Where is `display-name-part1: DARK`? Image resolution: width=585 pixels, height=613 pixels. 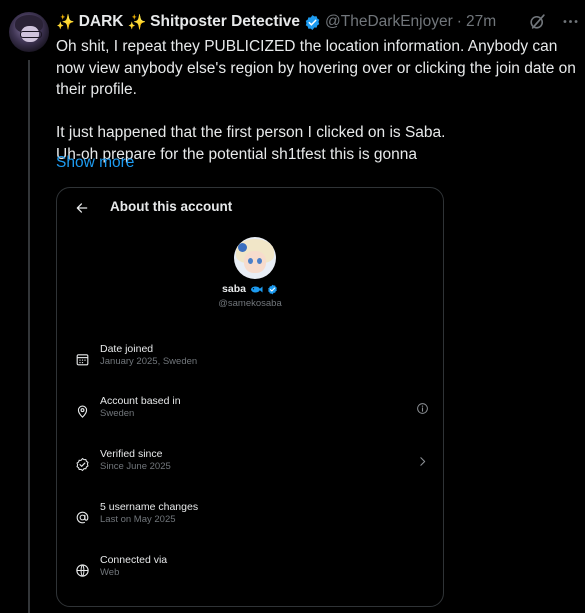 display-name-part1: DARK is located at coordinates (101, 22).